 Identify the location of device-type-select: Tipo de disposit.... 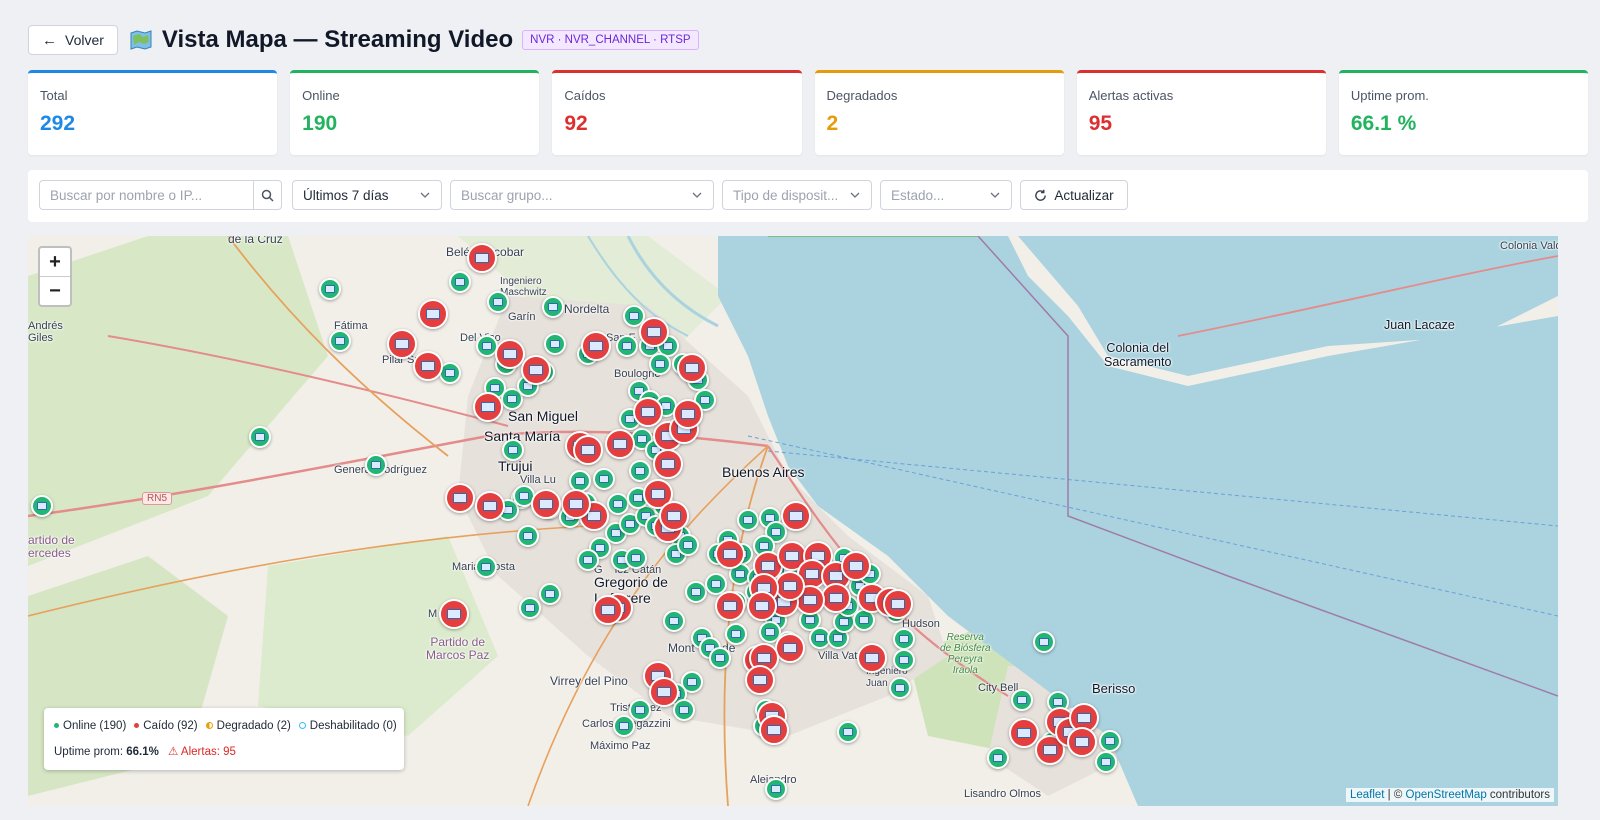
(797, 195).